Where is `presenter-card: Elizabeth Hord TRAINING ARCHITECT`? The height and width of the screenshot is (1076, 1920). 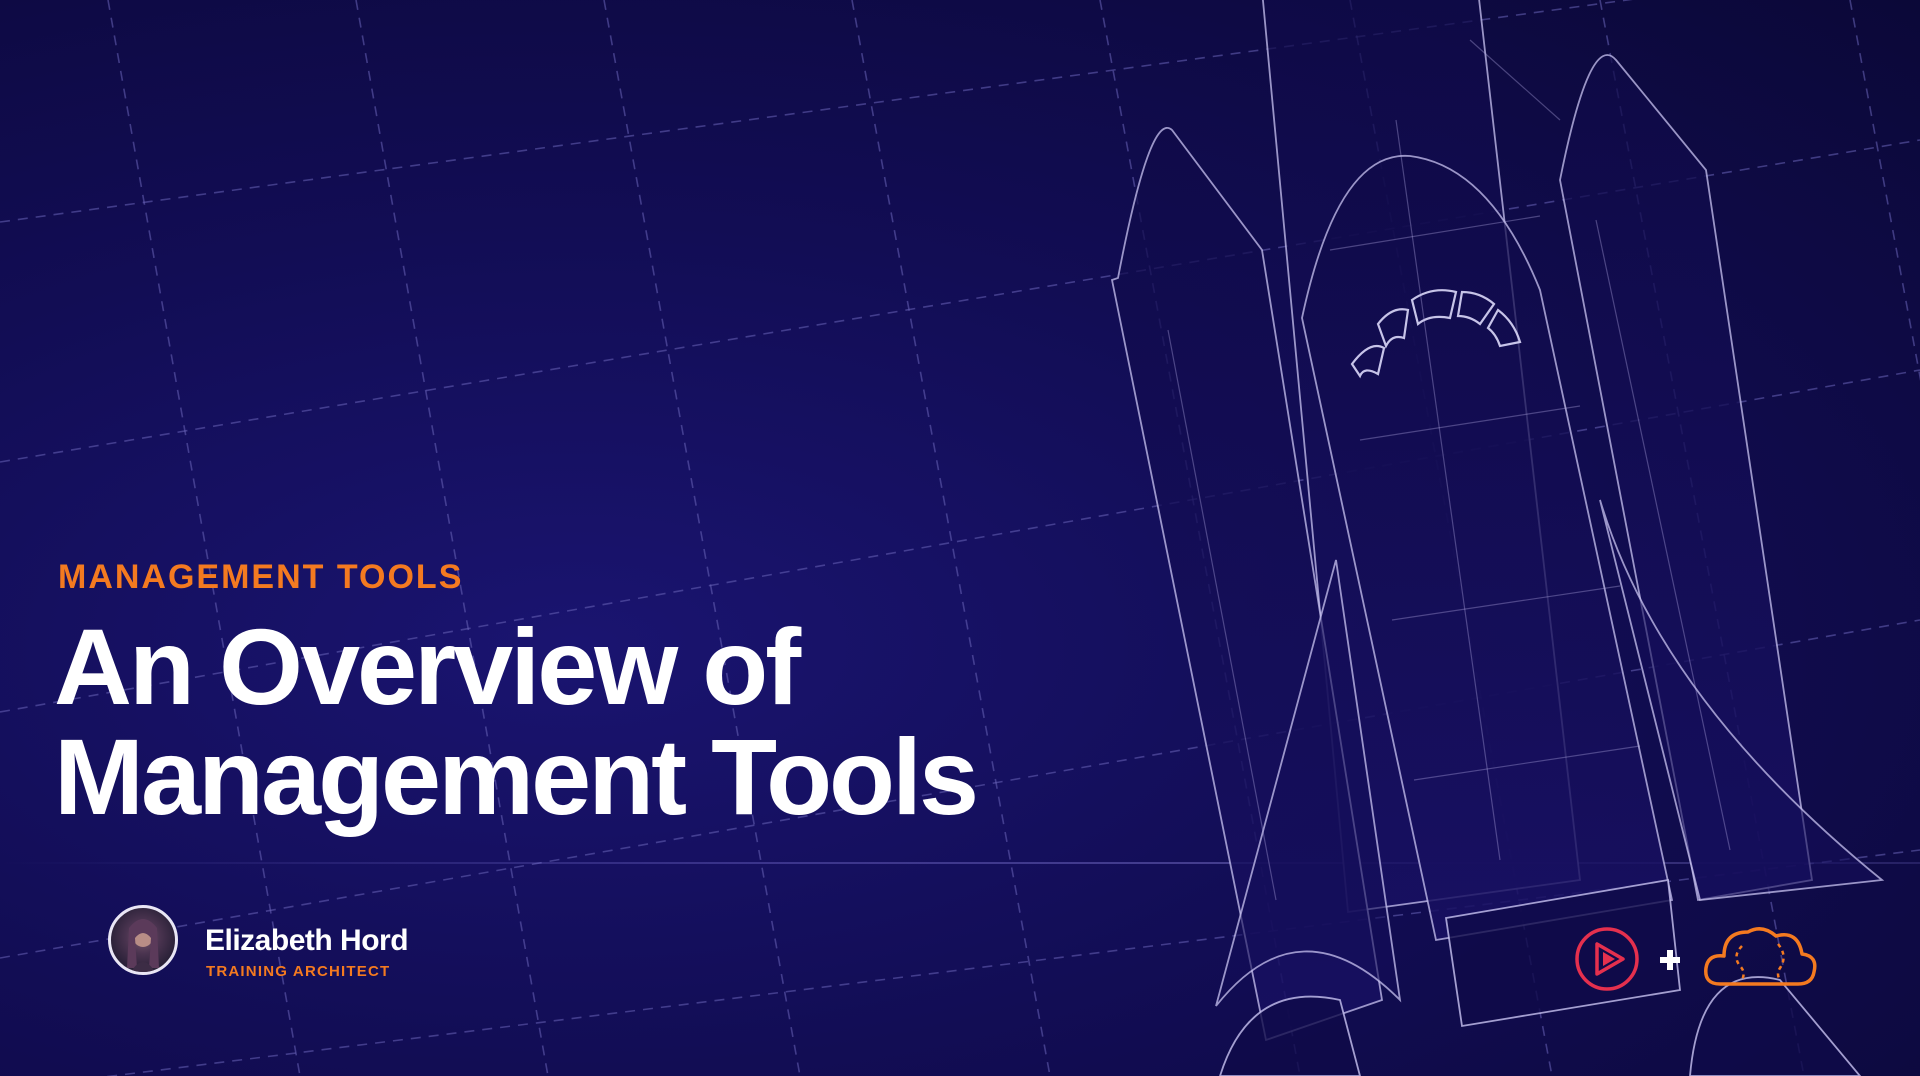 presenter-card: Elizabeth Hord TRAINING ARCHITECT is located at coordinates (318, 942).